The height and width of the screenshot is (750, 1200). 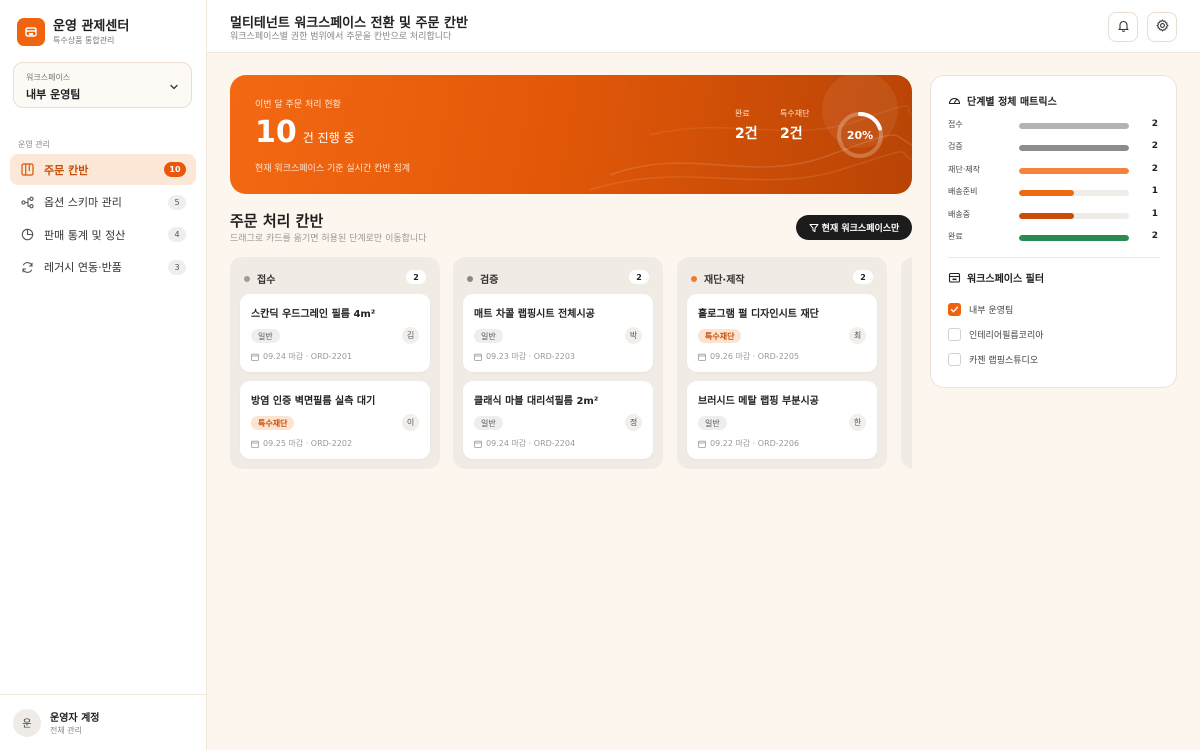 I want to click on filter-button-label: 현재 워크스페이스만, so click(x=860, y=229).